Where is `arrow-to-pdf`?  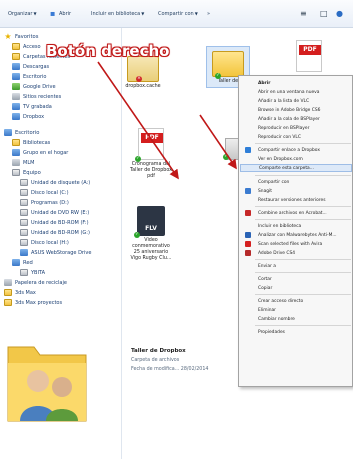 arrow-to-pdf is located at coordinates (138, 120).